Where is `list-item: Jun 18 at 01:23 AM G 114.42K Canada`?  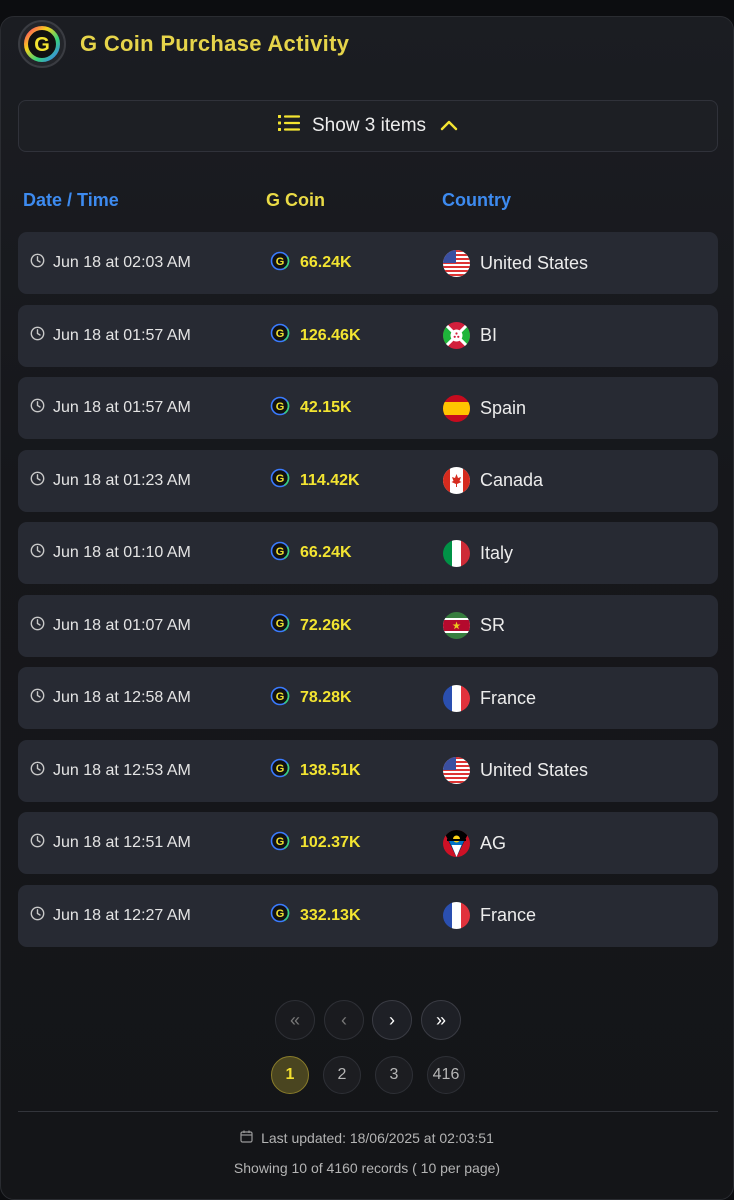 list-item: Jun 18 at 01:23 AM G 114.42K Canada is located at coordinates (368, 480).